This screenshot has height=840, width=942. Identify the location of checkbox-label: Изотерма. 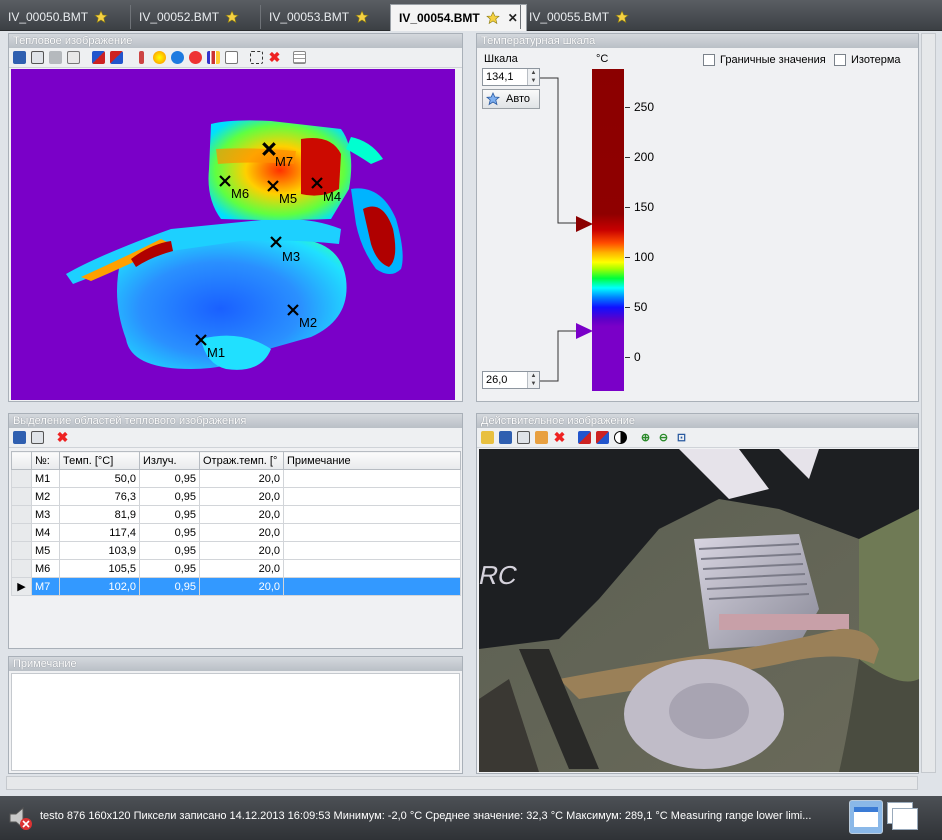
(876, 60).